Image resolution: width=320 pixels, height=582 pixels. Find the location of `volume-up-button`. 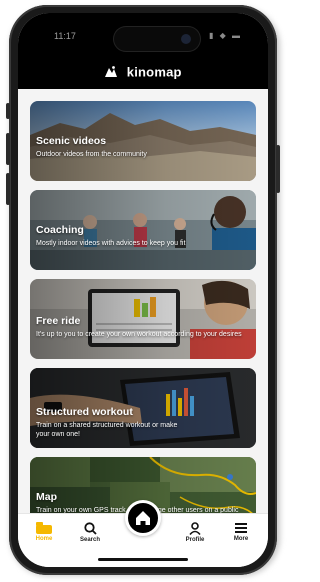

volume-up-button is located at coordinates (8, 149).